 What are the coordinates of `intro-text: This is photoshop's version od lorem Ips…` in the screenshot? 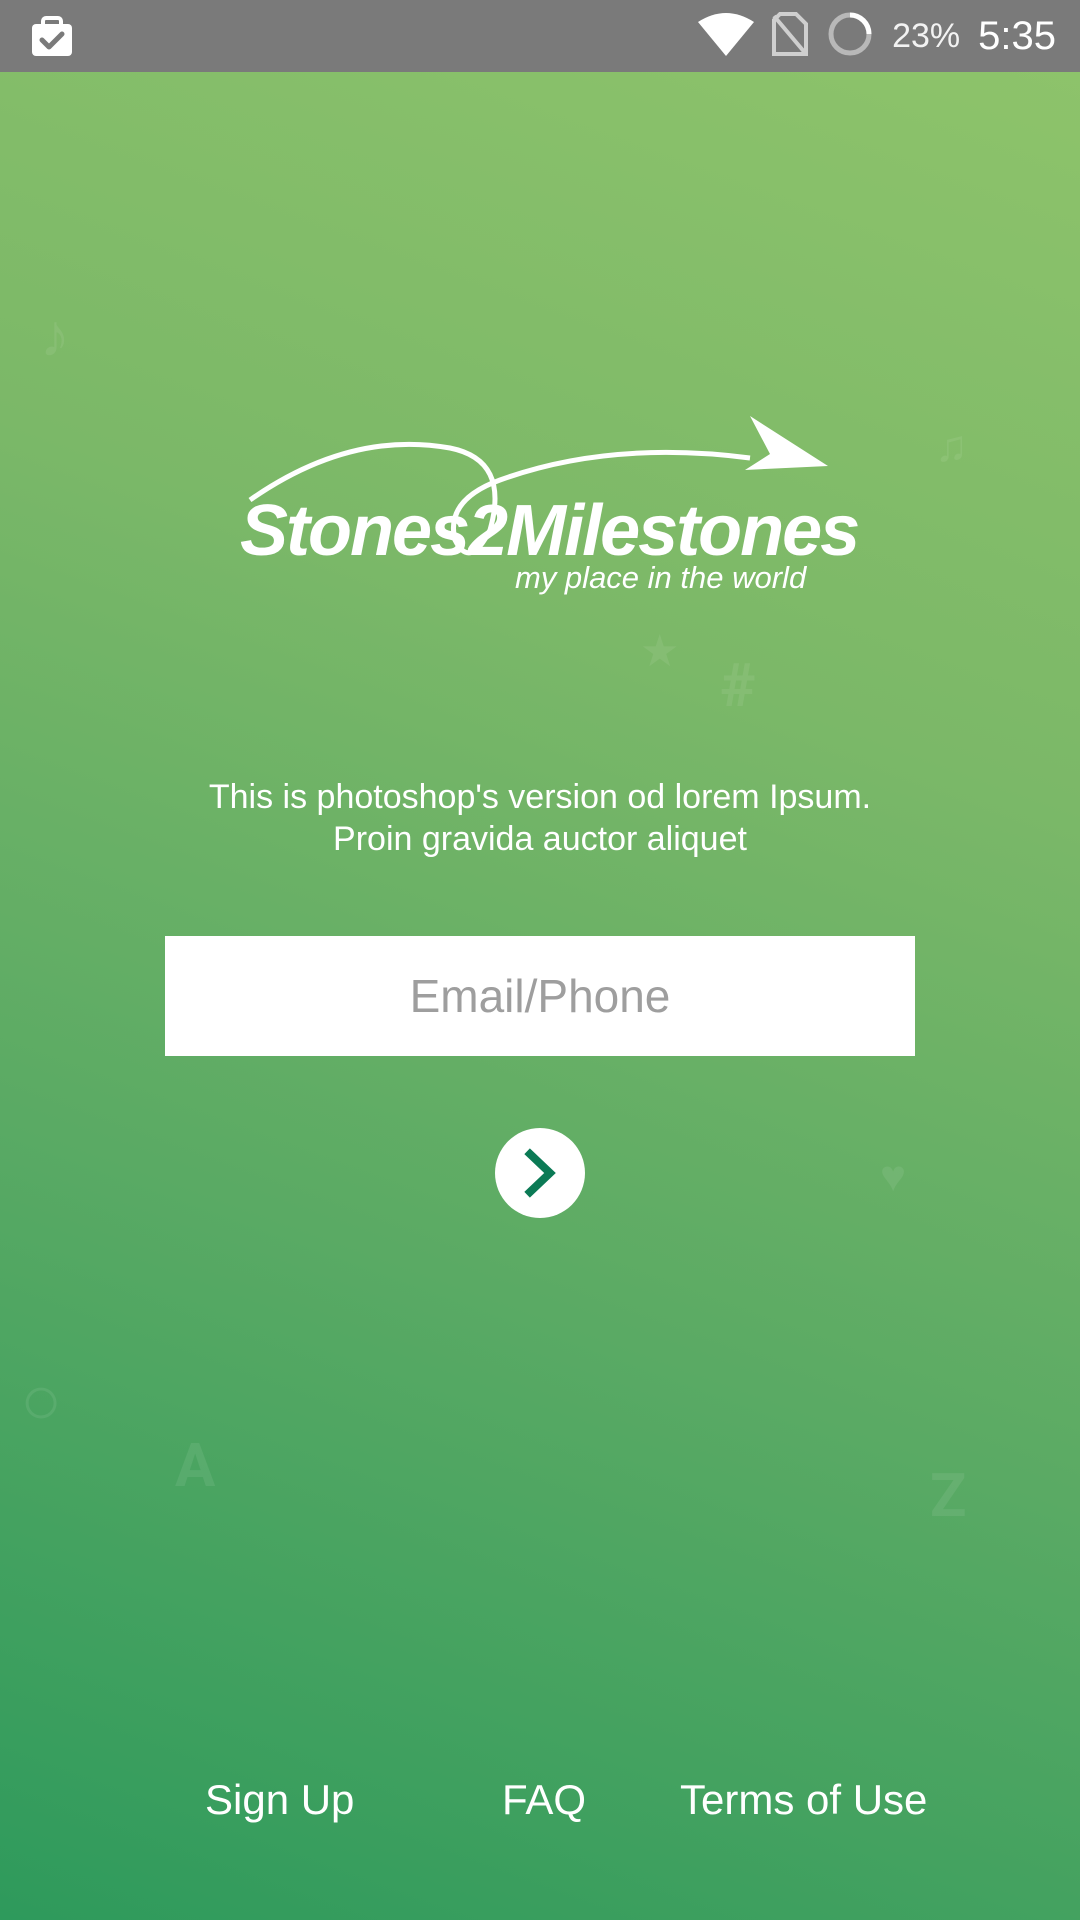 It's located at (540, 818).